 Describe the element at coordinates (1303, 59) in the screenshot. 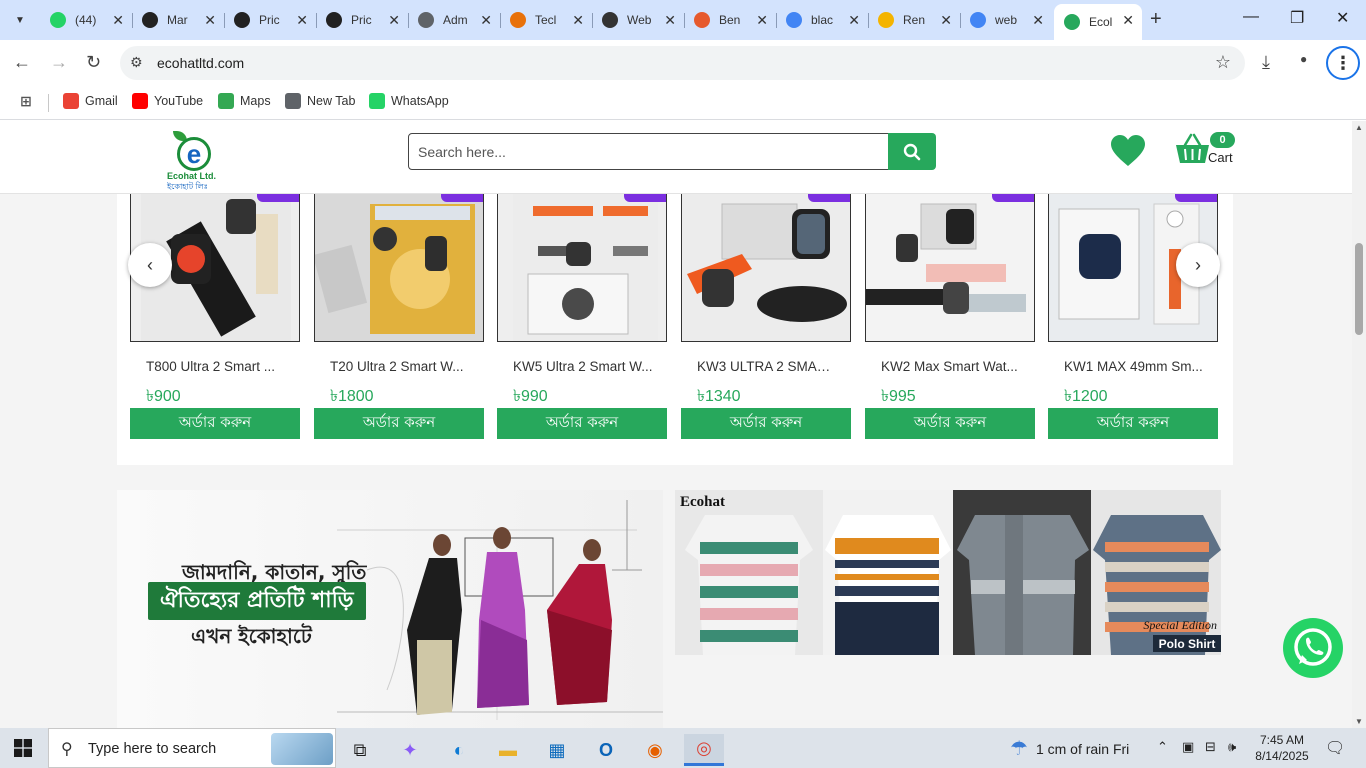

I see `profile-avatar-icon: ●` at that location.